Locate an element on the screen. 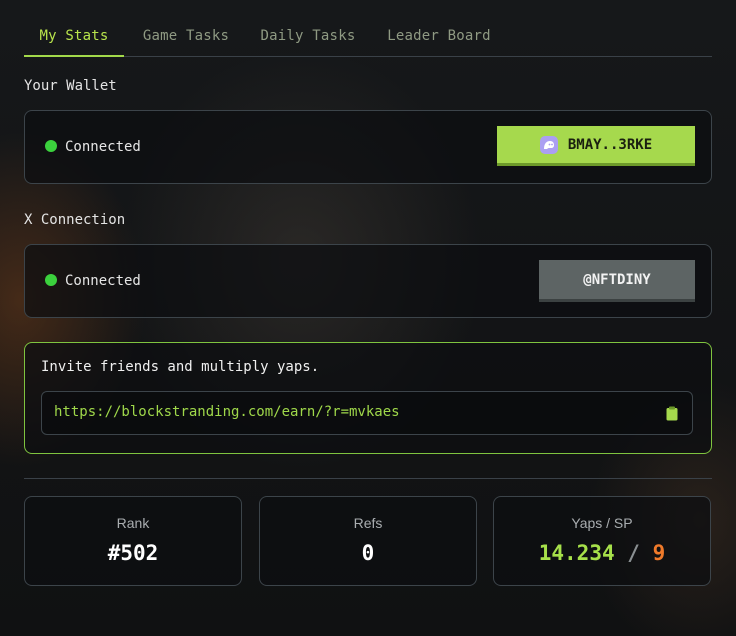 This screenshot has width=736, height=636. yaps-value: 14.234 / 9 is located at coordinates (602, 553).